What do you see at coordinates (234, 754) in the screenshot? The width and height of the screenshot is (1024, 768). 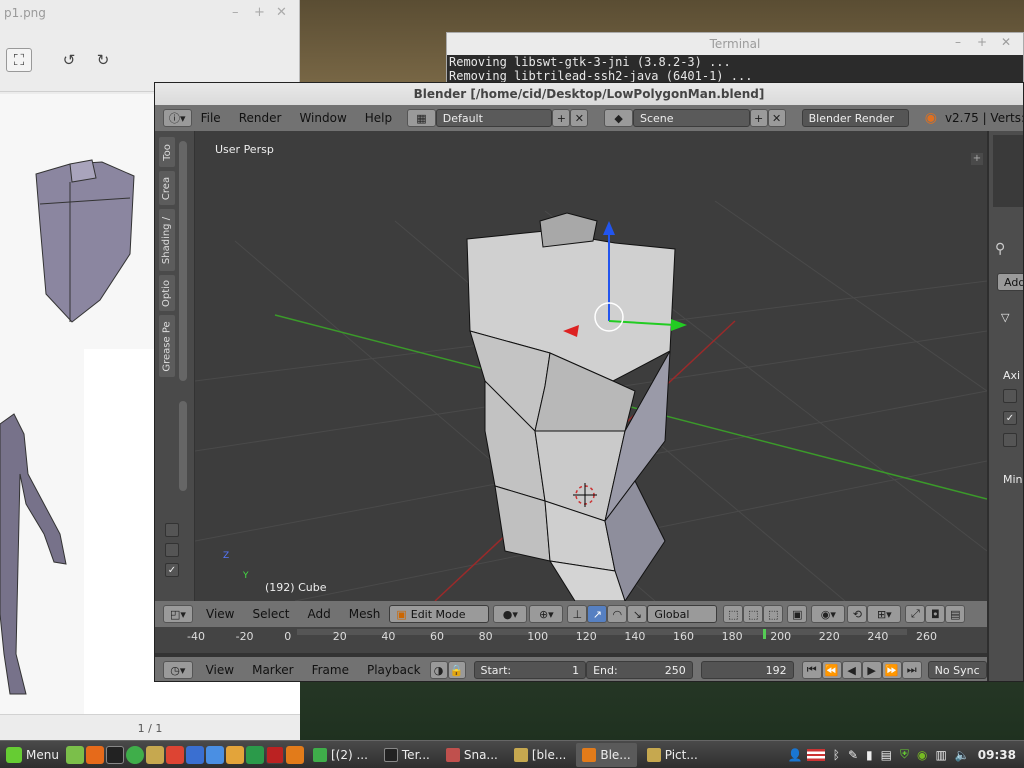 I see `folder-icon` at bounding box center [234, 754].